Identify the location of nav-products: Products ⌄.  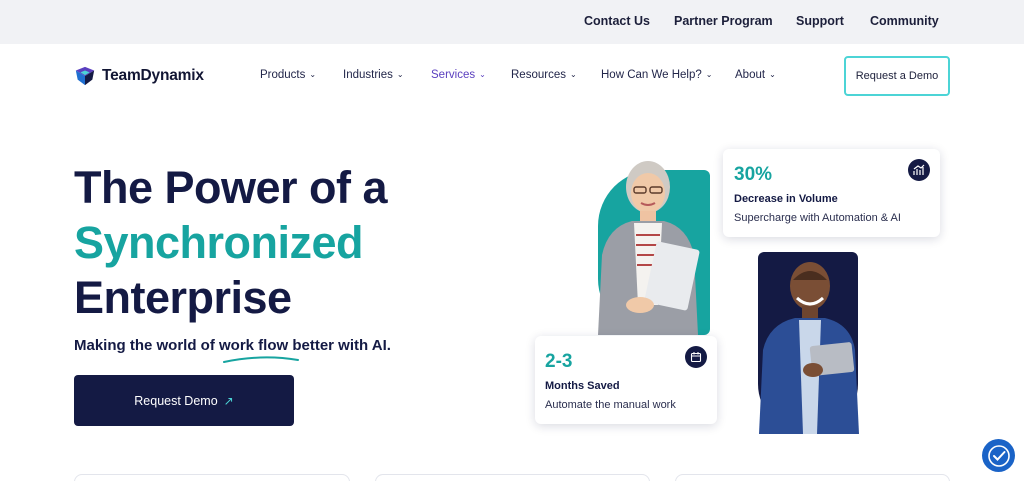
(288, 75).